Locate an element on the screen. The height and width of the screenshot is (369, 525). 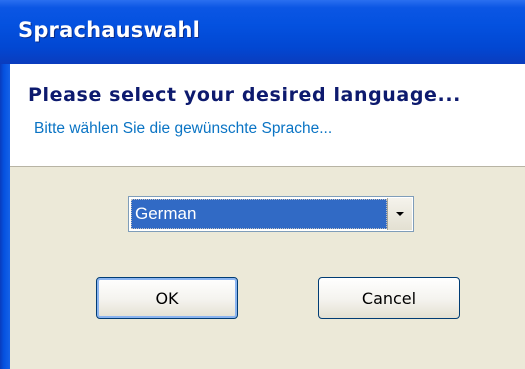
chevron-down-icon is located at coordinates (400, 214).